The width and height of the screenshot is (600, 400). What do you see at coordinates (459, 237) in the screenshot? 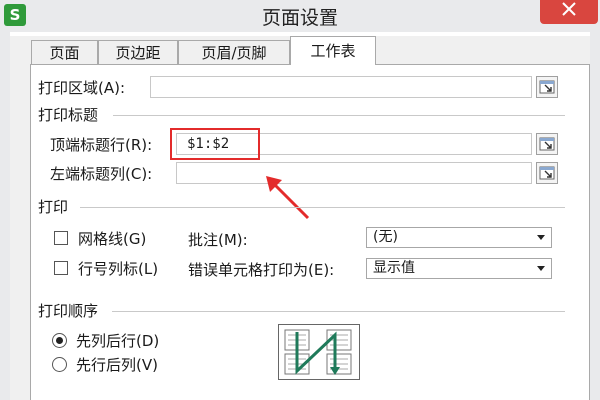
I see `comments-select: (无)` at bounding box center [459, 237].